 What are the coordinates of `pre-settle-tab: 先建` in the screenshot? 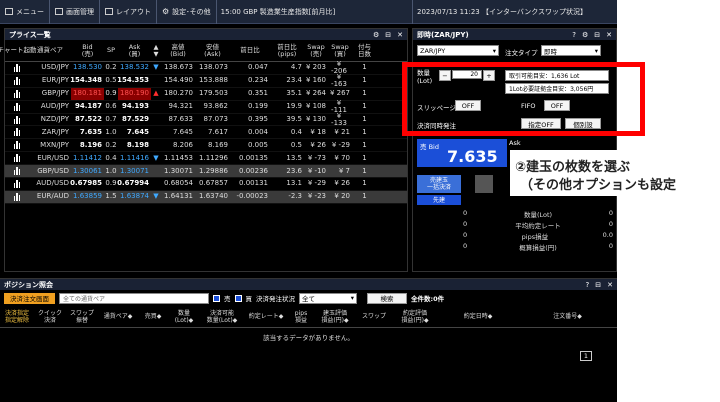 It's located at (439, 200).